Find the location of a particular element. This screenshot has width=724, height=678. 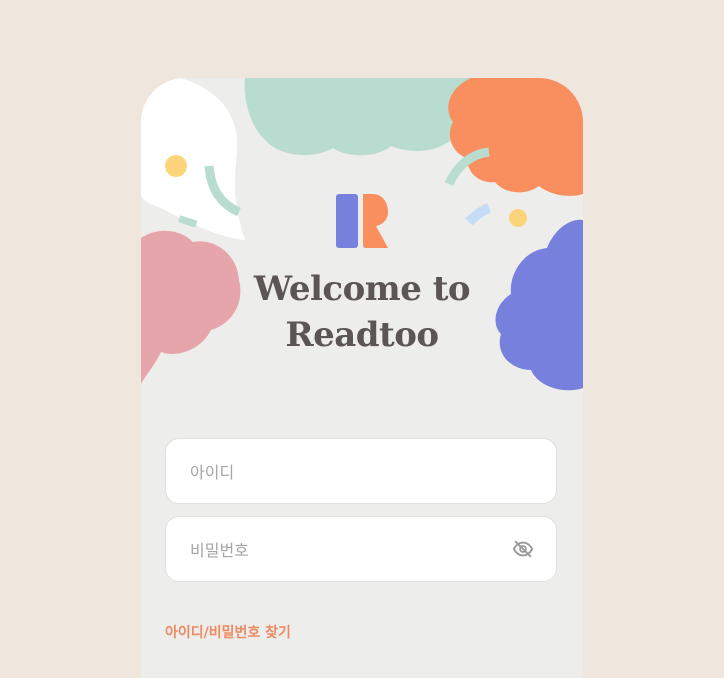

blue-arc is located at coordinates (478, 214).